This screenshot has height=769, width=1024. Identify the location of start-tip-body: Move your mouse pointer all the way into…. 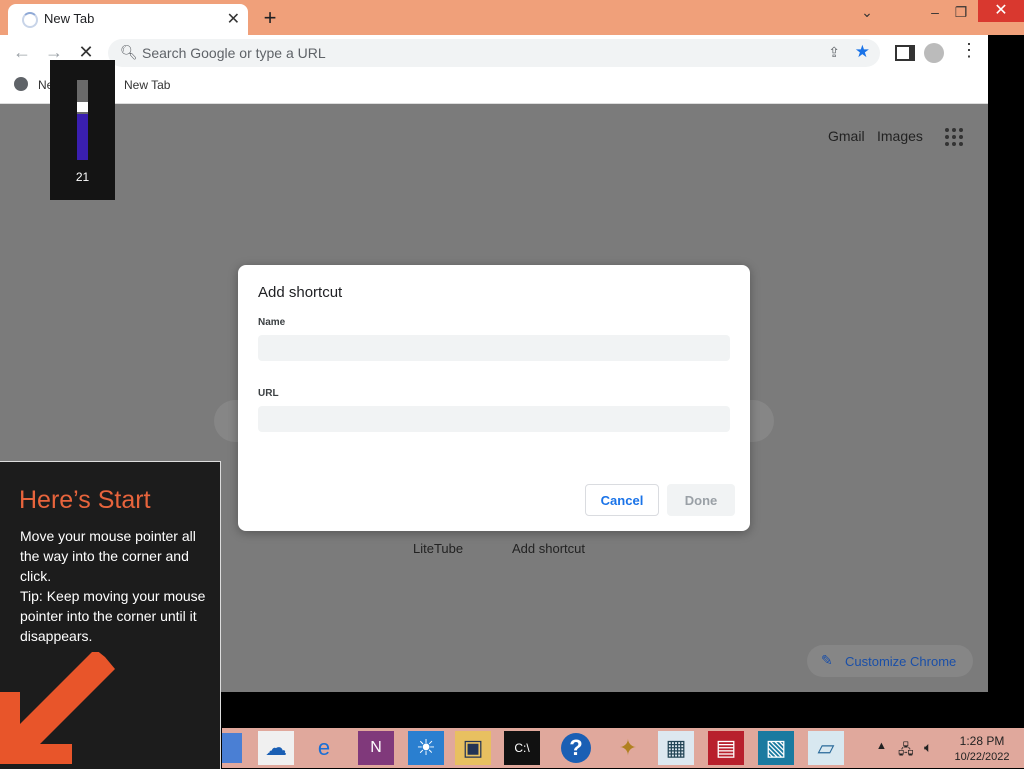
(113, 586).